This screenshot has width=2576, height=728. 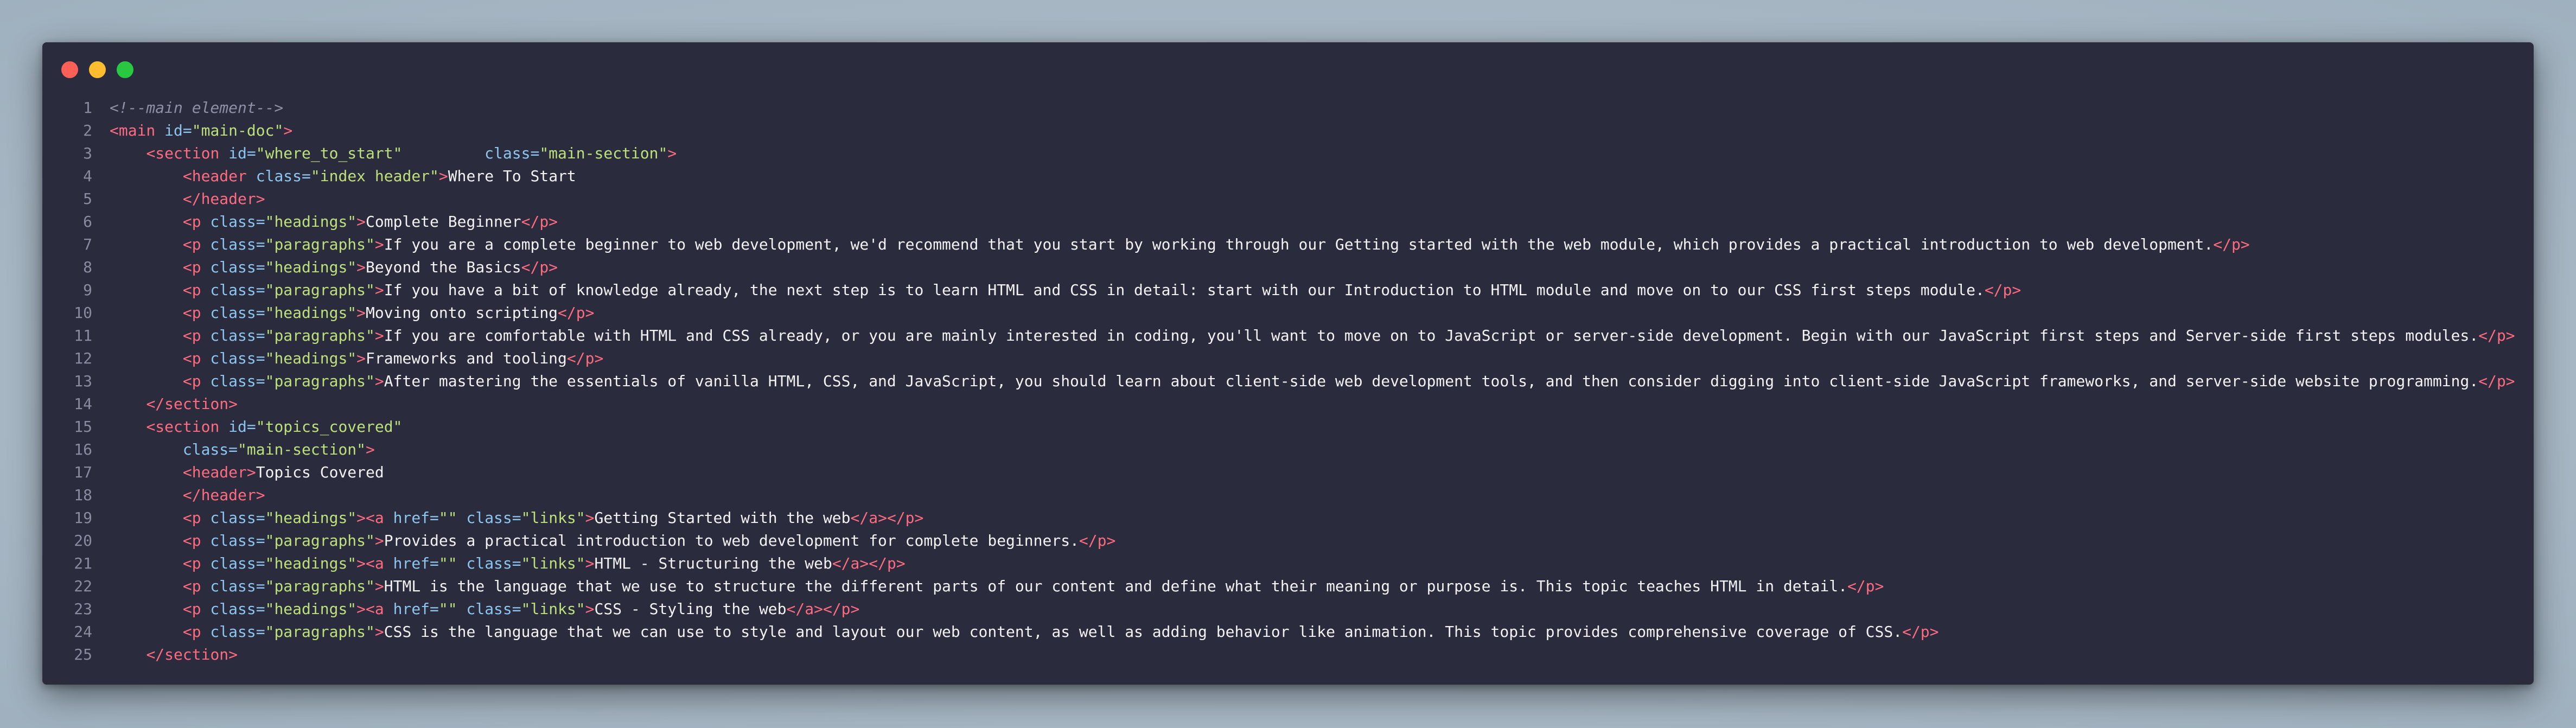 I want to click on line-number: 1, so click(x=87, y=108).